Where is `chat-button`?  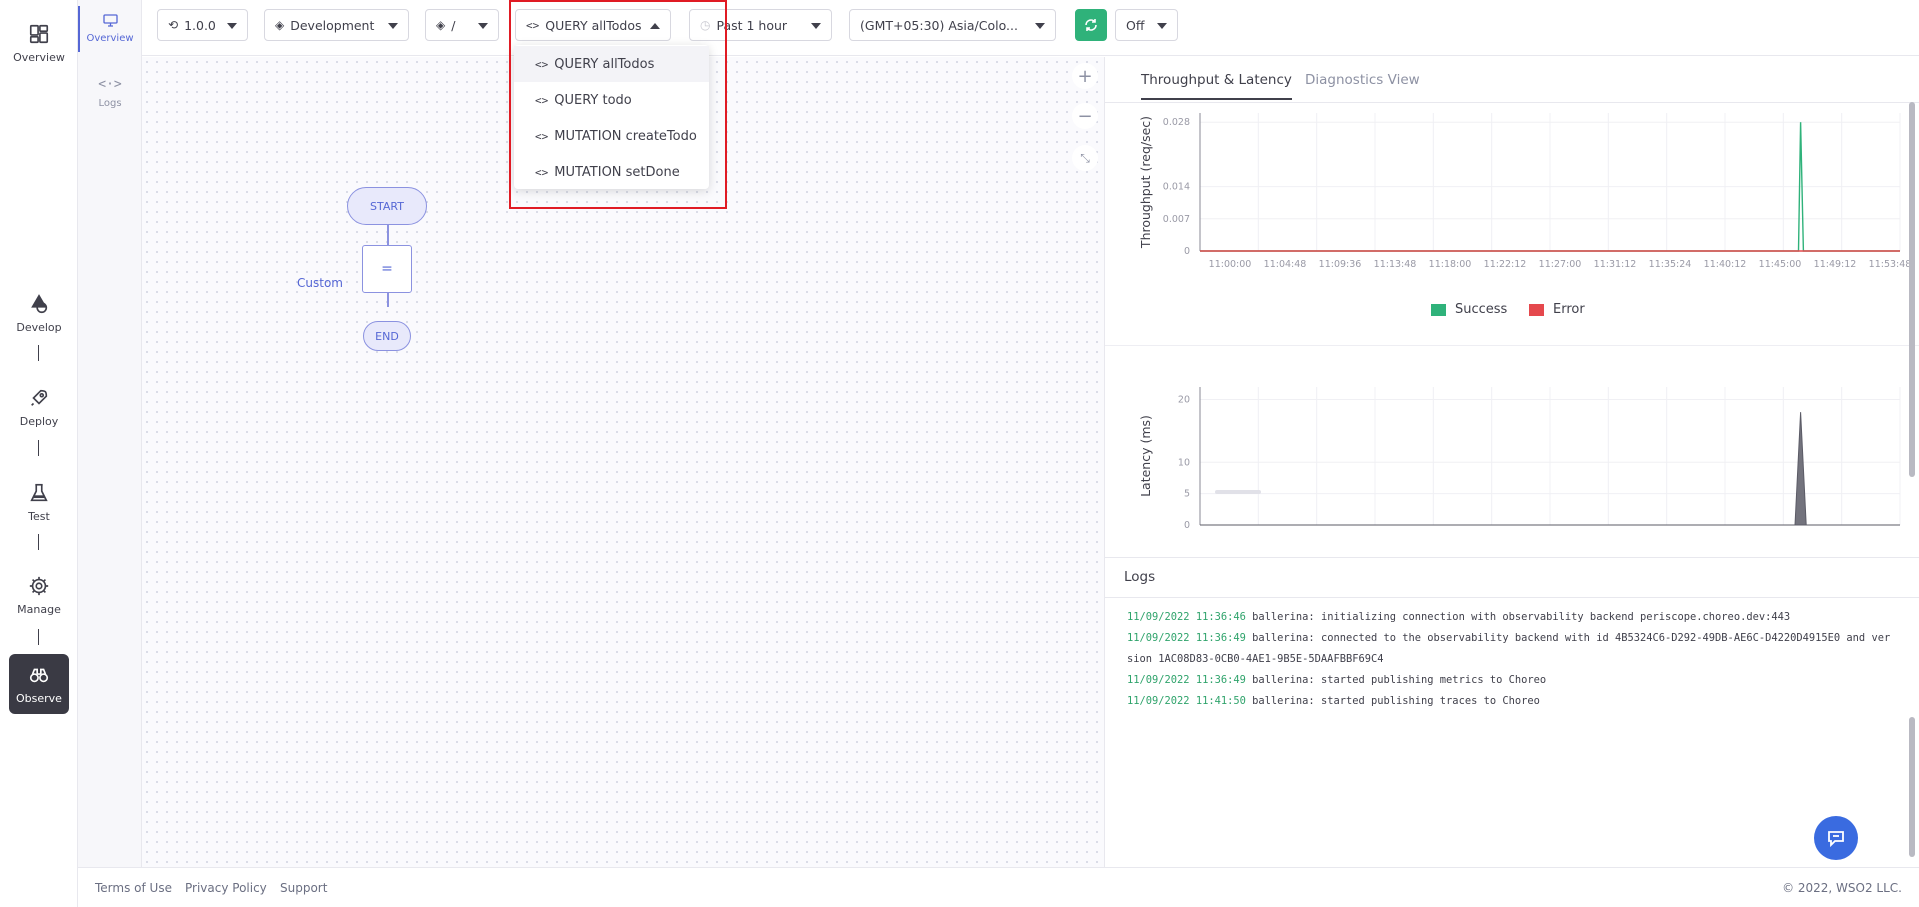
chat-button is located at coordinates (1836, 838).